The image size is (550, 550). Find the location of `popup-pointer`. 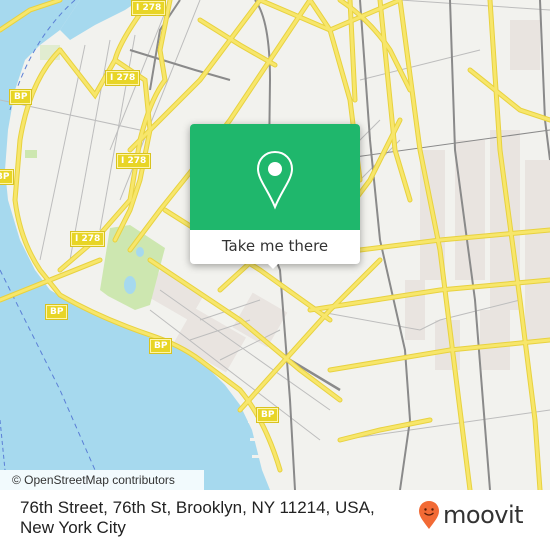

popup-pointer is located at coordinates (273, 264).